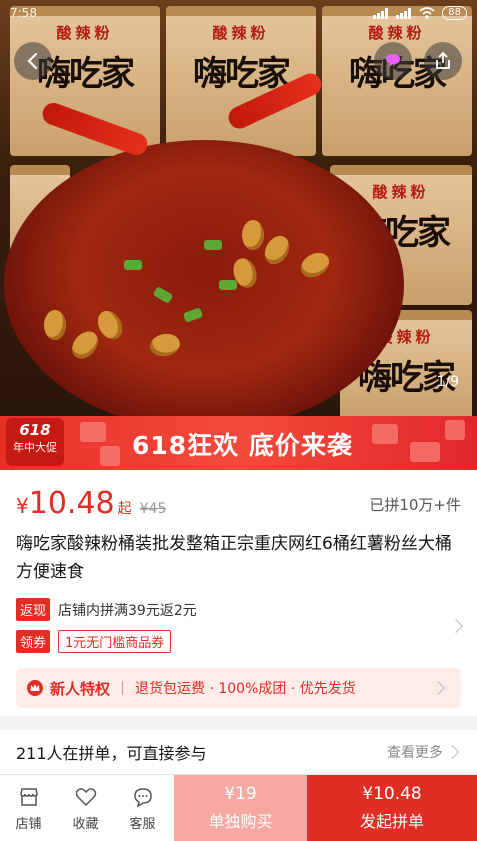  Describe the element at coordinates (238, 752) in the screenshot. I see `group-buy-section: 211人在拼单，可直接参与 查看更多` at that location.